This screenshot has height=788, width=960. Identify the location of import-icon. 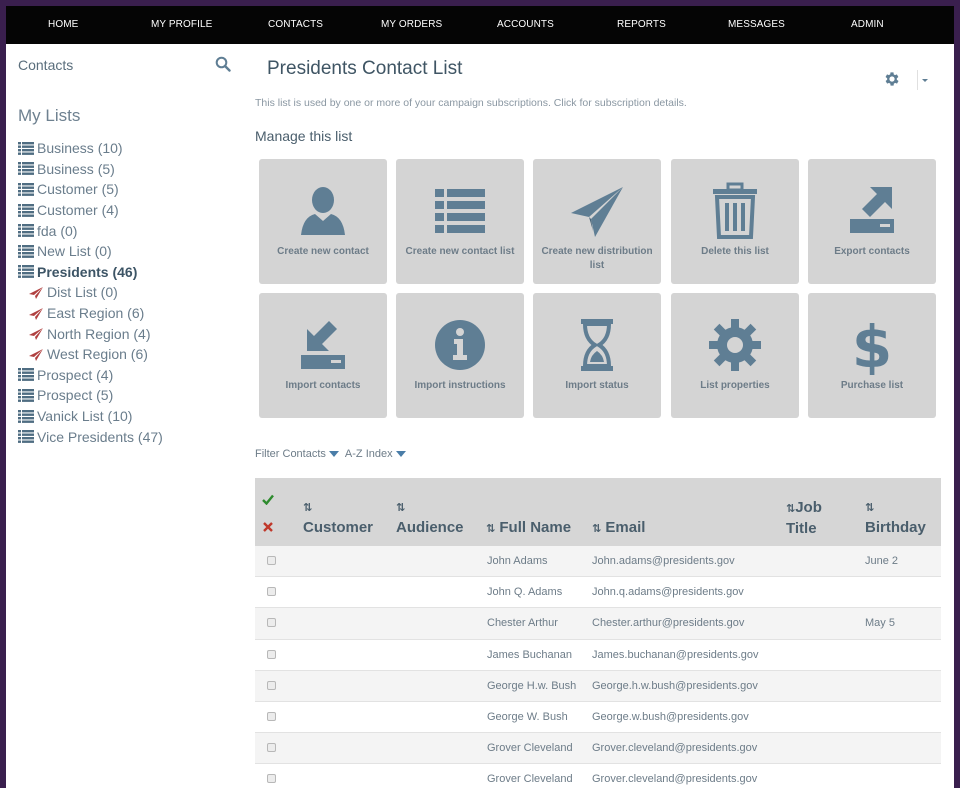
(323, 345).